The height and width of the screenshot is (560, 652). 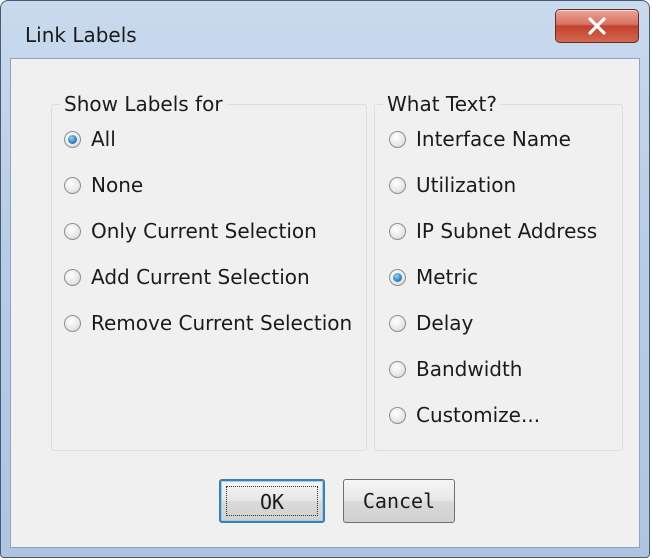 I want to click on cancel-button-label: Cancel, so click(x=399, y=501).